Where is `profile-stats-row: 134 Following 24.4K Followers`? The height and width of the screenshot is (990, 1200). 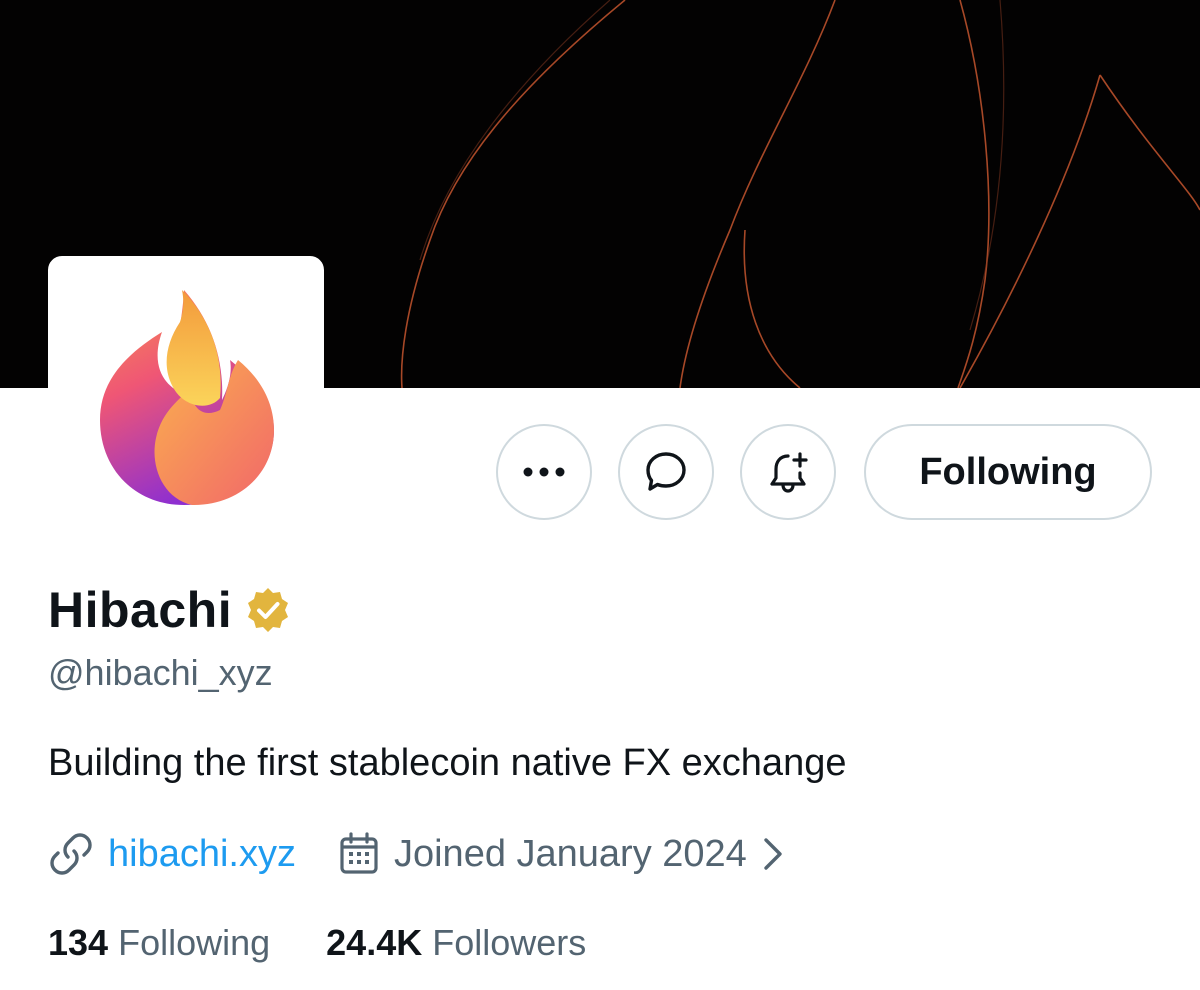 profile-stats-row: 134 Following 24.4K Followers is located at coordinates (317, 943).